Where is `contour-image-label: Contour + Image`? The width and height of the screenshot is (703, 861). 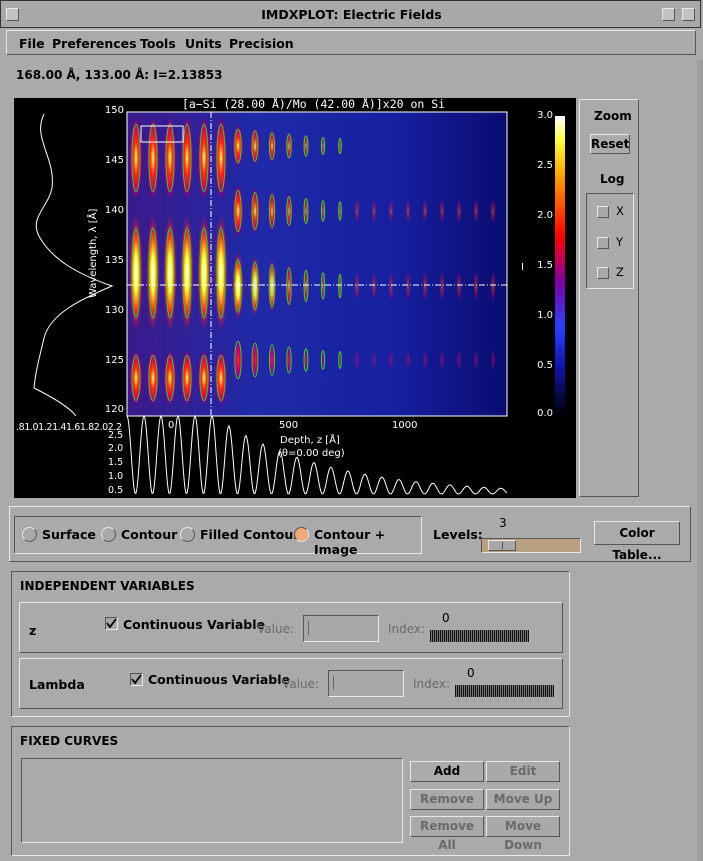
contour-image-label: Contour + Image is located at coordinates (350, 542).